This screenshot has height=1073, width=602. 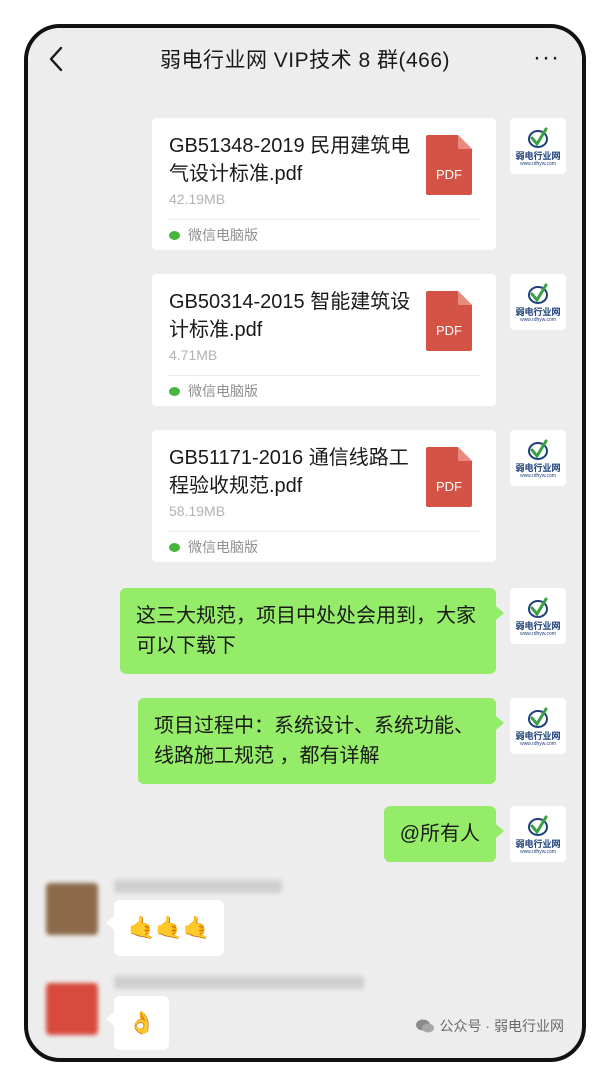 What do you see at coordinates (321, 741) in the screenshot?
I see `message-bubble: 项目过程中：系统设计、系统功能、线路施工规范 ，都有详解` at bounding box center [321, 741].